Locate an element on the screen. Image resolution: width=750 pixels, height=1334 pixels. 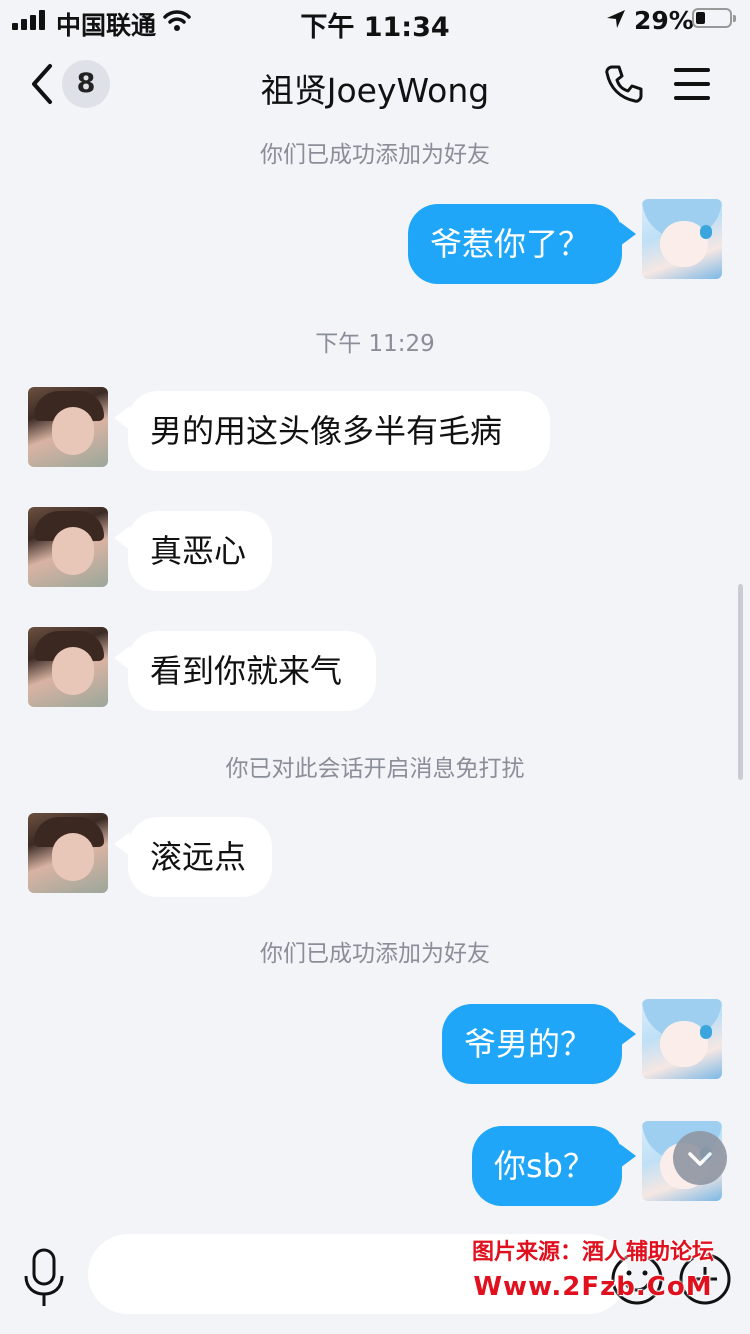
chat-title: 祖贤JoeyWong is located at coordinates (375, 90).